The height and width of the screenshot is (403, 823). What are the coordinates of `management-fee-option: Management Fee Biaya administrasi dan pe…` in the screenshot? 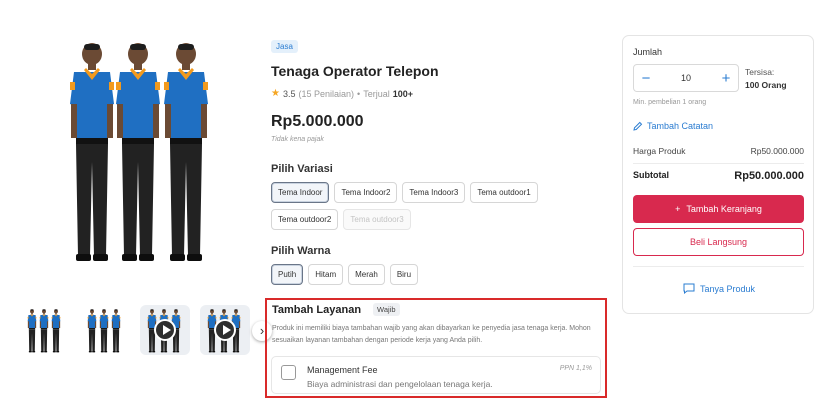 It's located at (436, 375).